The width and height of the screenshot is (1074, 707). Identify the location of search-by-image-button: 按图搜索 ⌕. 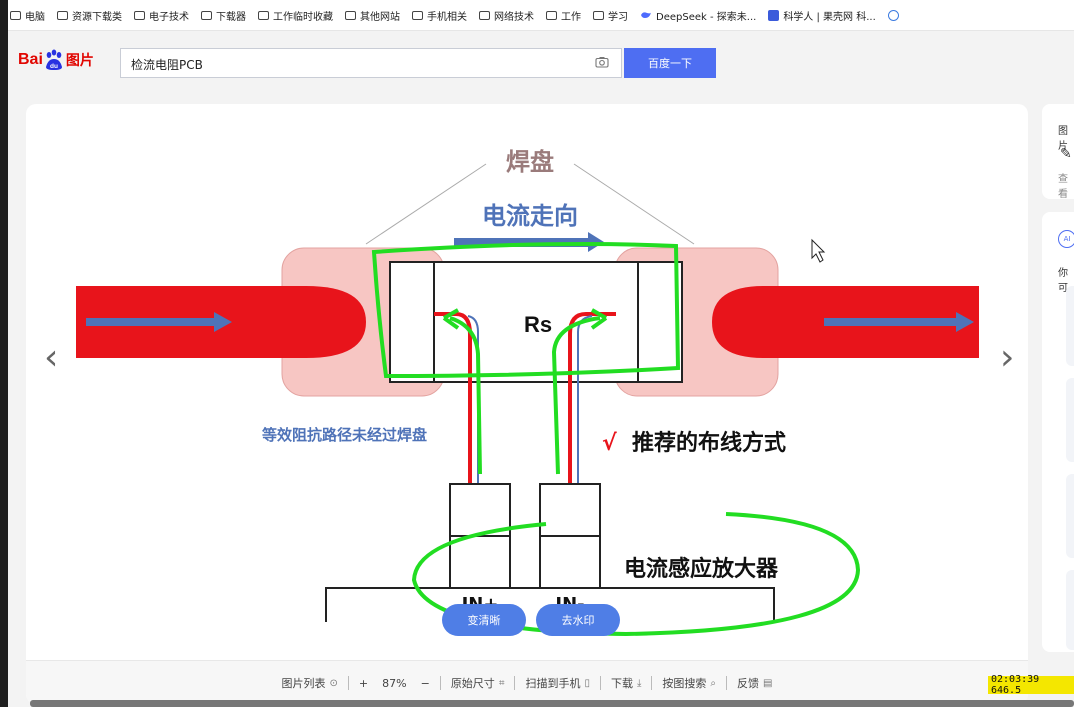
(689, 683).